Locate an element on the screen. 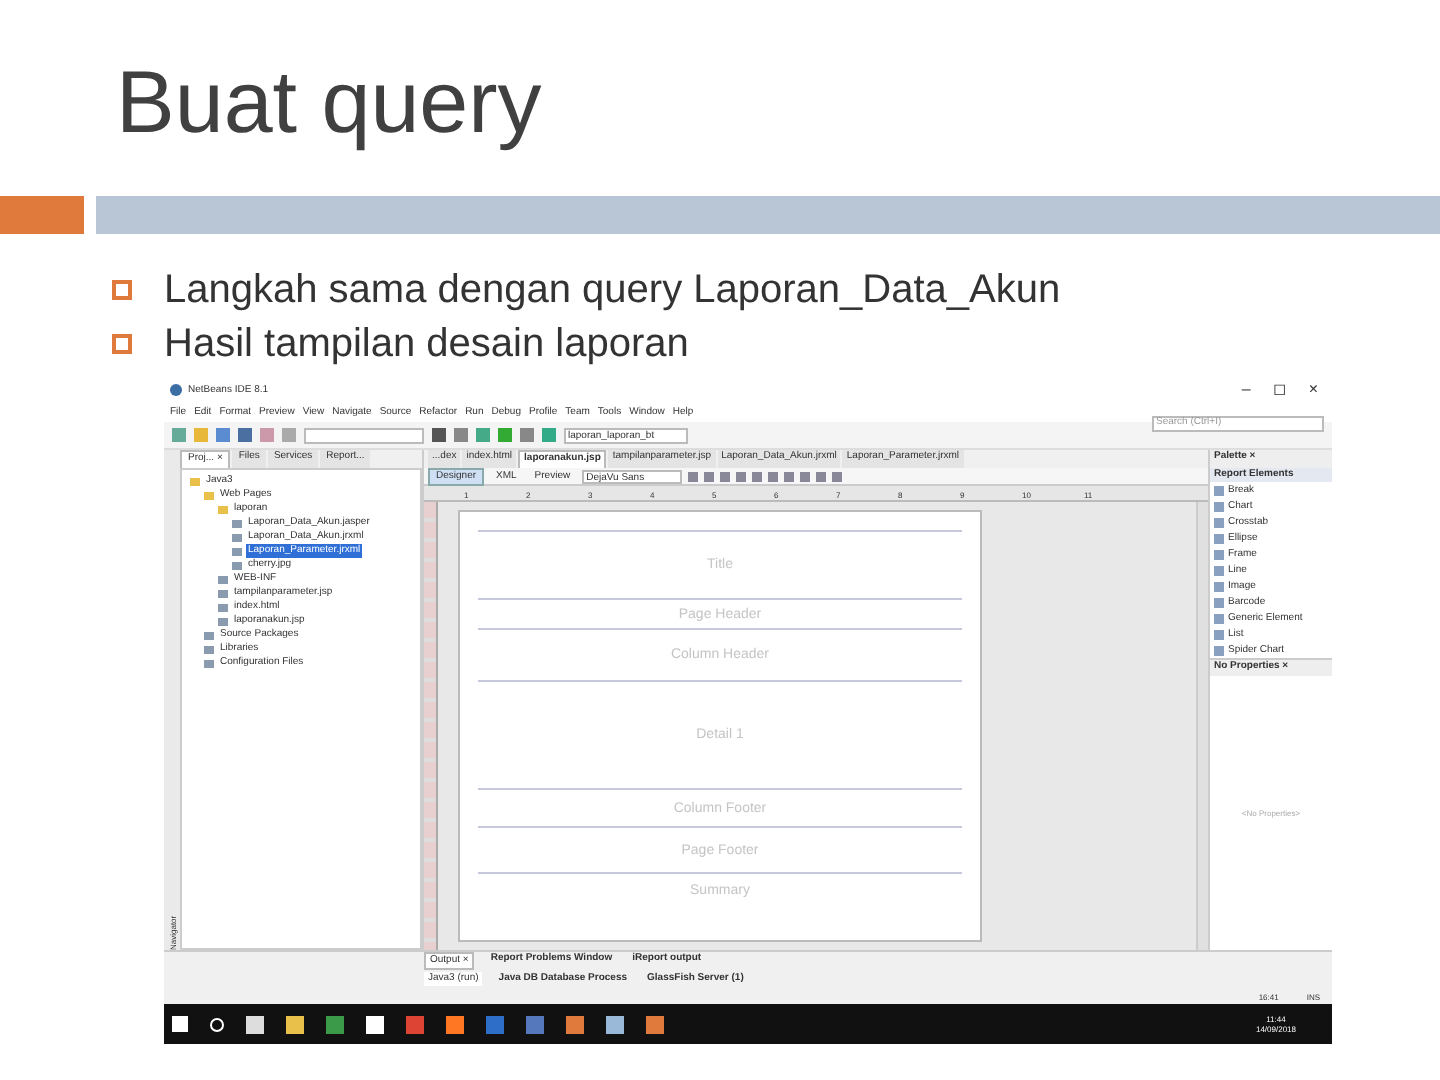  maximize-button: ◻ is located at coordinates (1279, 390).